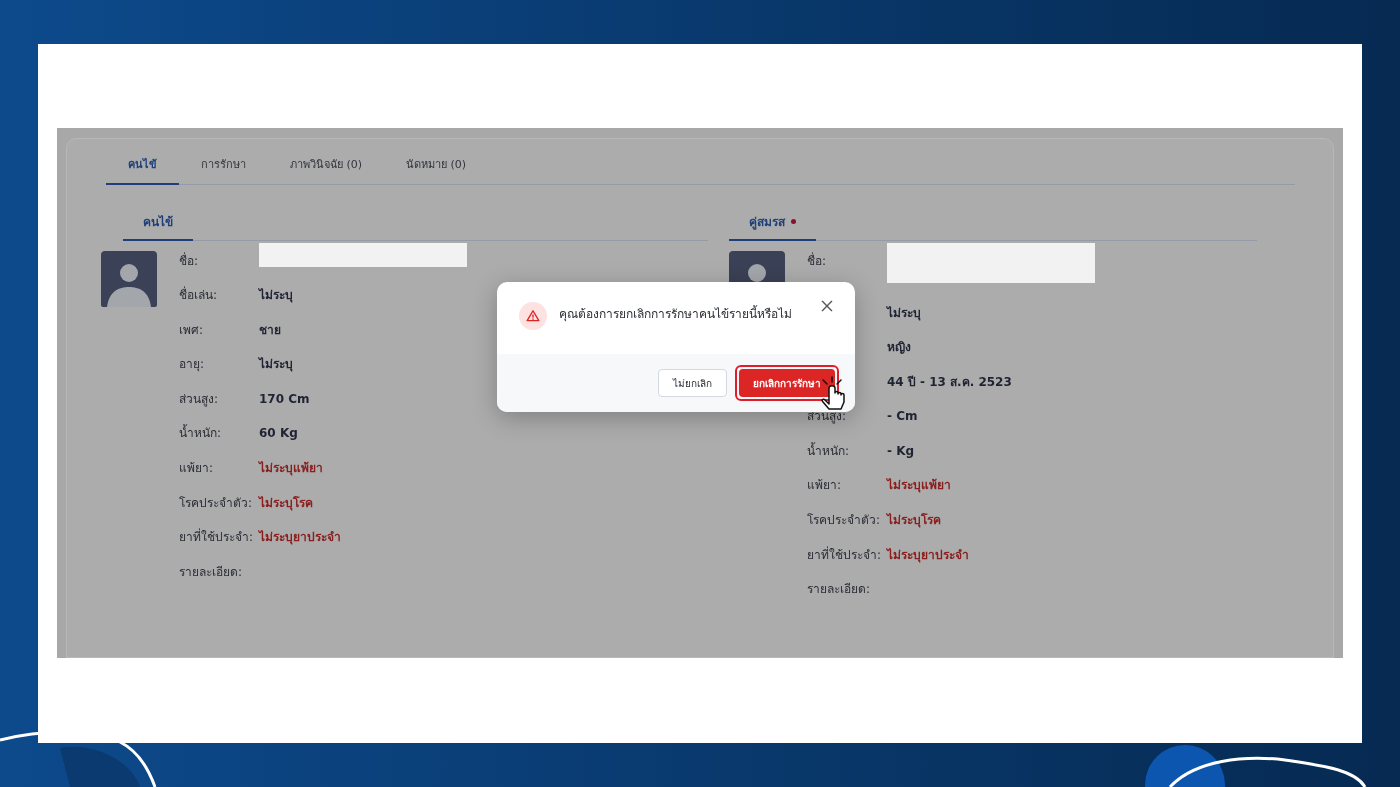 This screenshot has width=1400, height=787. What do you see at coordinates (950, 382) in the screenshot?
I see `field-value: 44 ปี - 13 ส.ค. 2523` at bounding box center [950, 382].